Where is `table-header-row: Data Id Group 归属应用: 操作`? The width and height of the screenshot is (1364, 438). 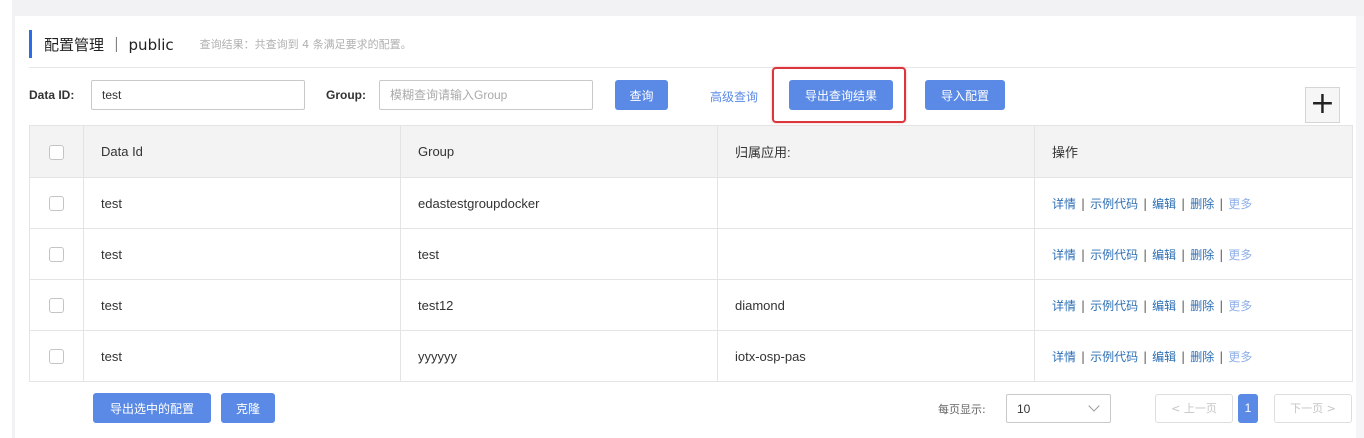
table-header-row: Data Id Group 归属应用: 操作 is located at coordinates (691, 151).